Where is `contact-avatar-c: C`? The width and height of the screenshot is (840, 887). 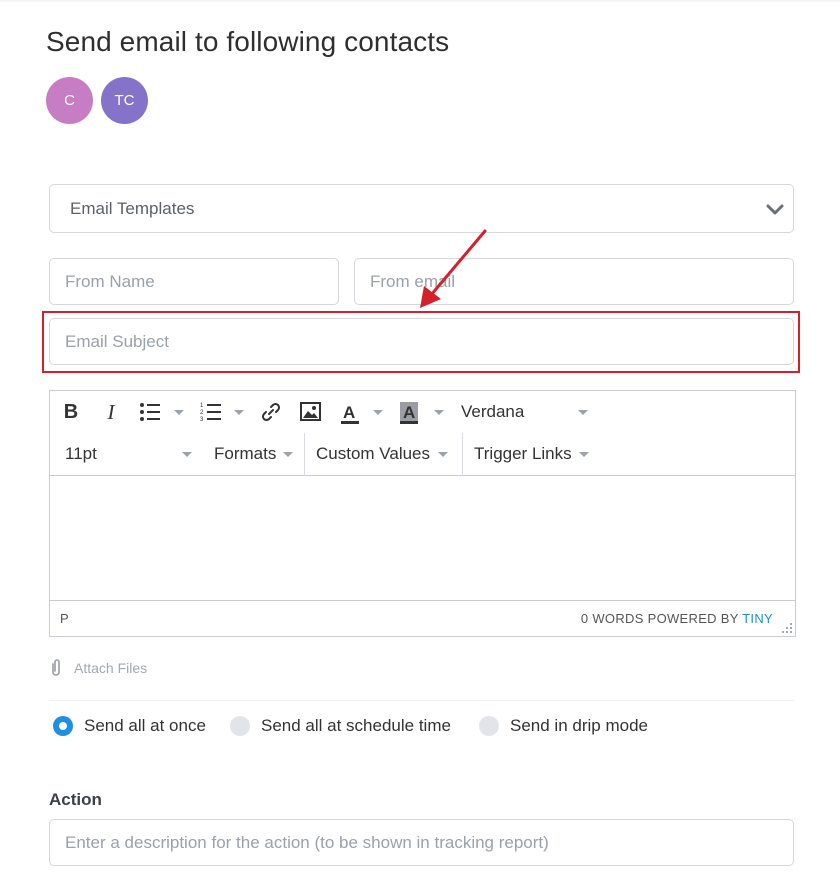
contact-avatar-c: C is located at coordinates (69, 100).